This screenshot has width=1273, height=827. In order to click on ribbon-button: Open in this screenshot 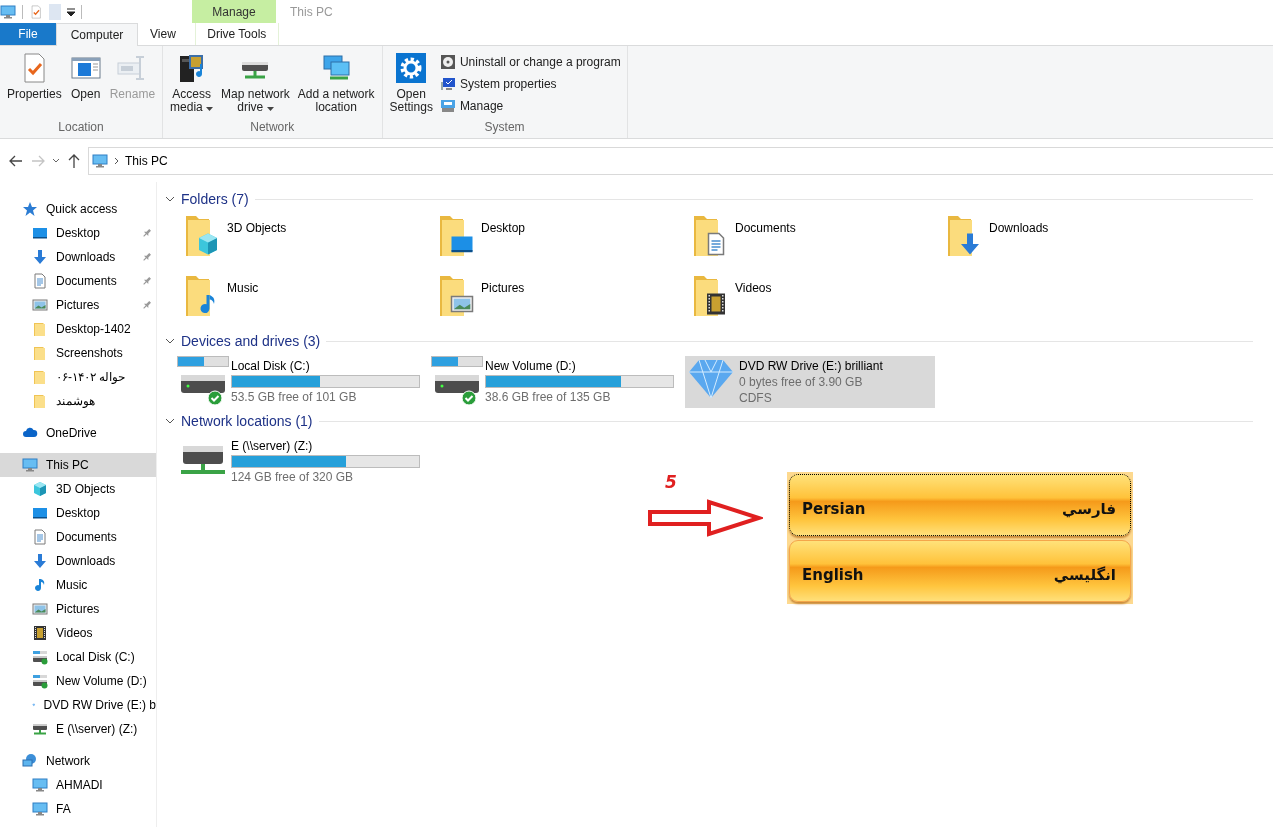, I will do `click(85, 76)`.